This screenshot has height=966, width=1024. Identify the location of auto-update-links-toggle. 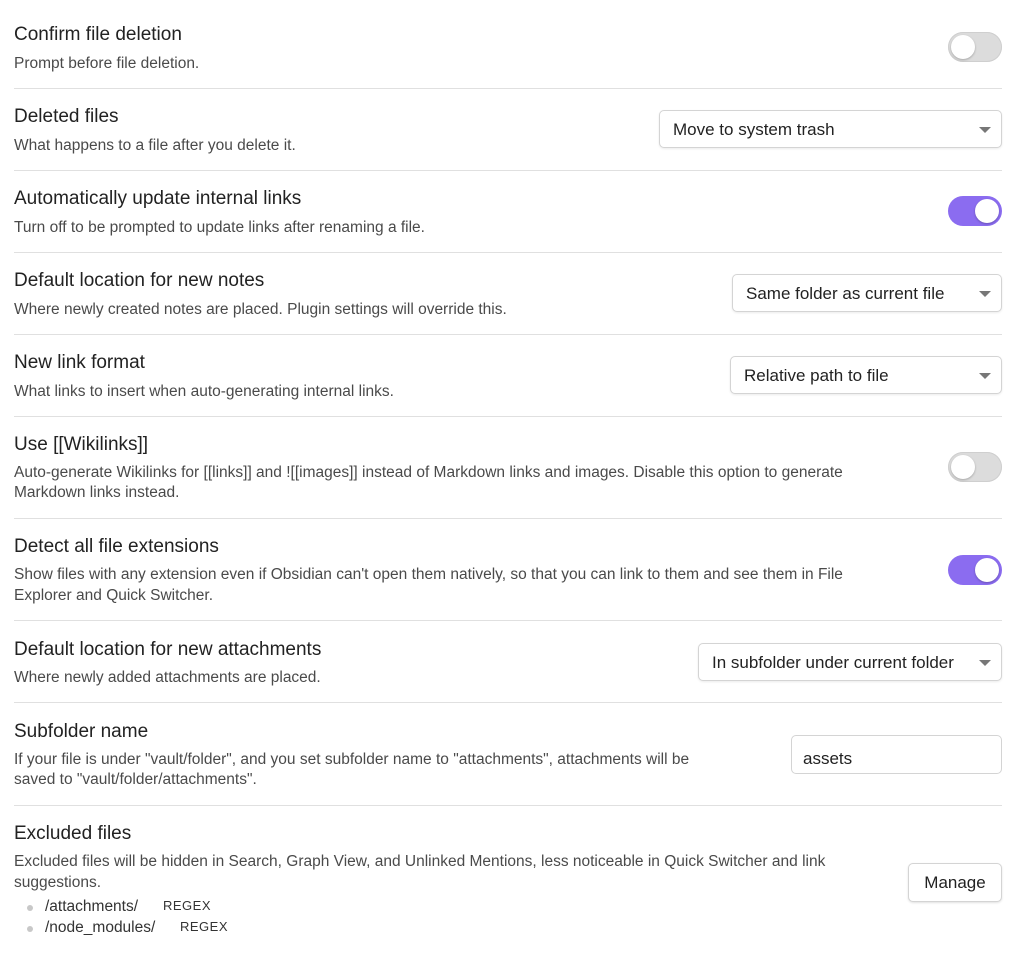
(975, 211).